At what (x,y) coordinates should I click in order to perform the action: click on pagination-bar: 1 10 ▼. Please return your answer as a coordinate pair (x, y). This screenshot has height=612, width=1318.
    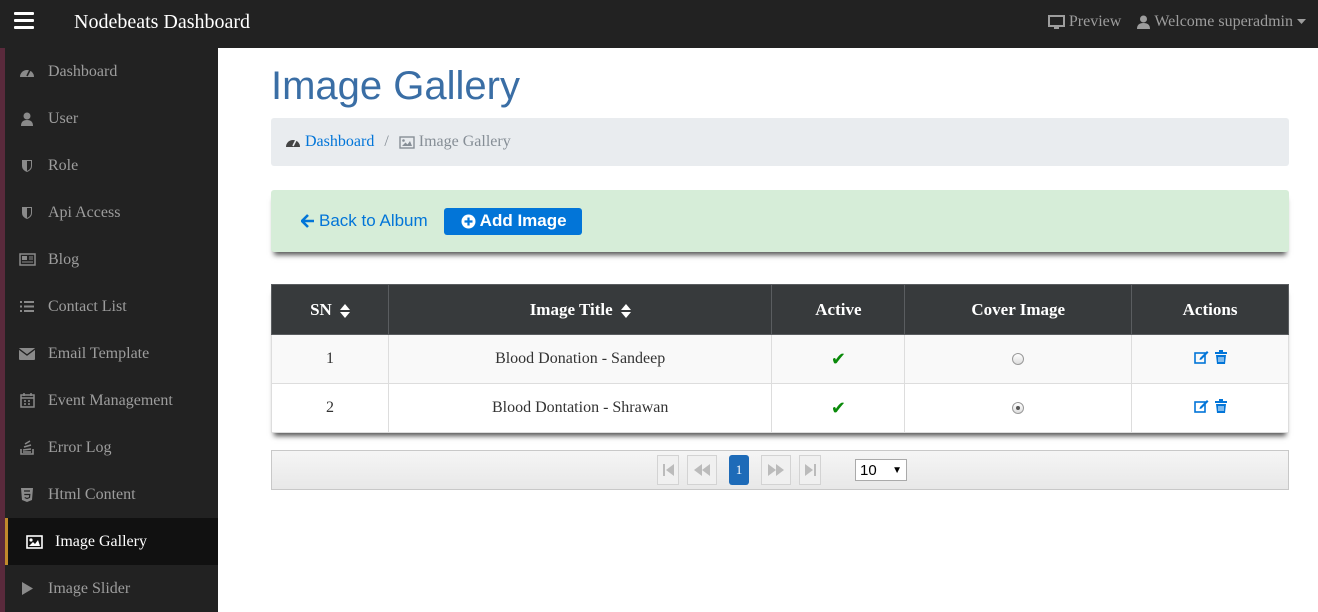
    Looking at the image, I should click on (780, 470).